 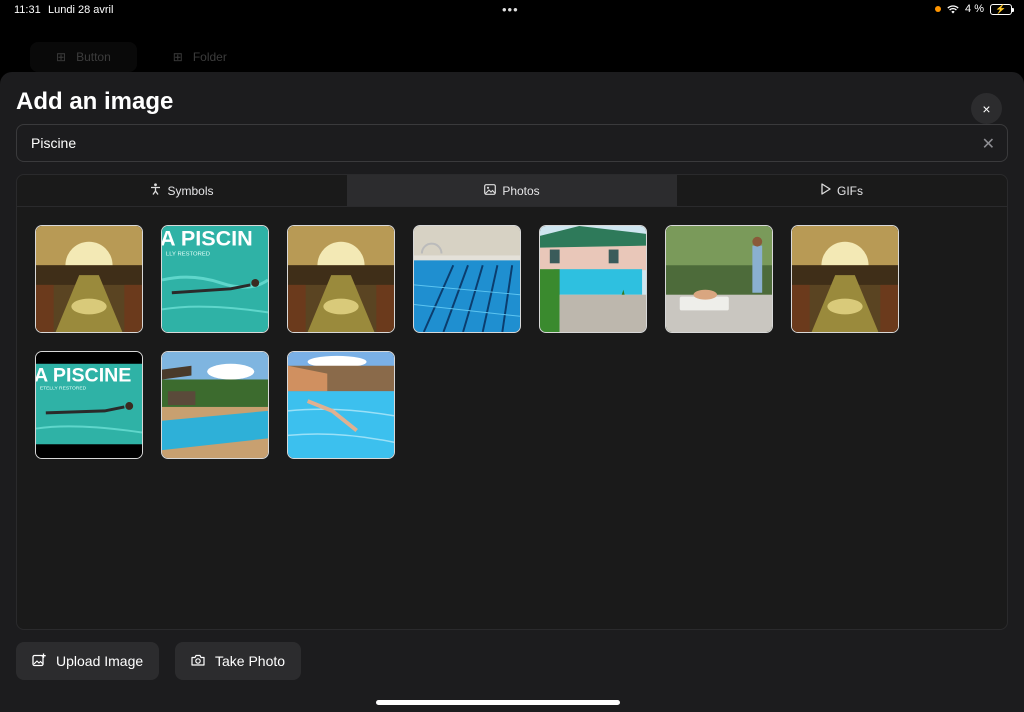 What do you see at coordinates (826, 190) in the screenshot?
I see `play-icon` at bounding box center [826, 190].